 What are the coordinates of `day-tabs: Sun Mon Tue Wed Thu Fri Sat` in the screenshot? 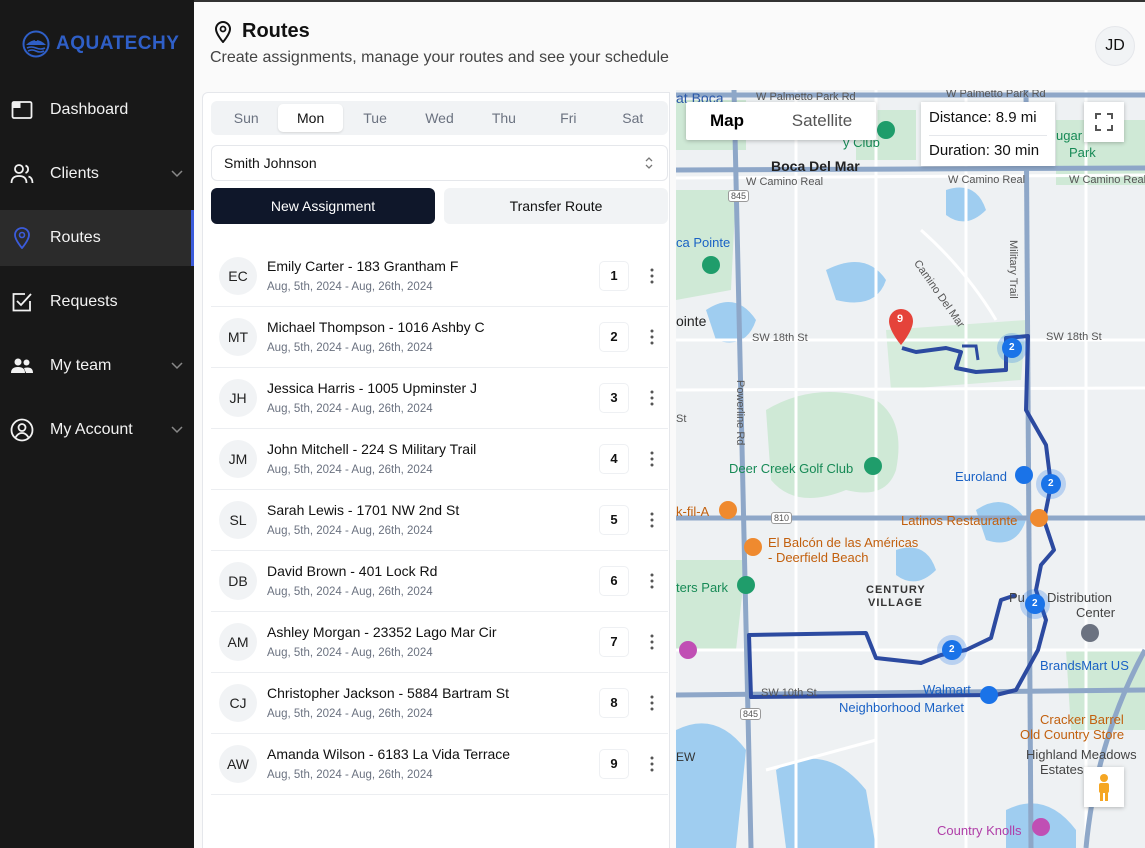 It's located at (439, 118).